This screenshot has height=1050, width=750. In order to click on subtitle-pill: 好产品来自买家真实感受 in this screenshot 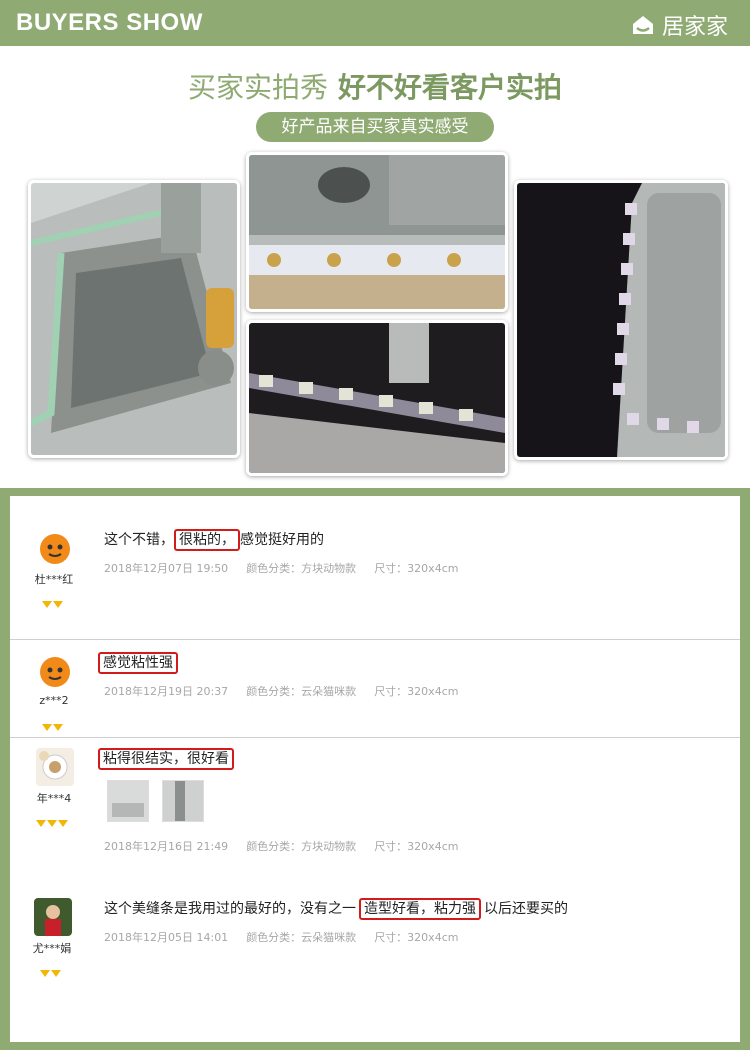, I will do `click(375, 127)`.